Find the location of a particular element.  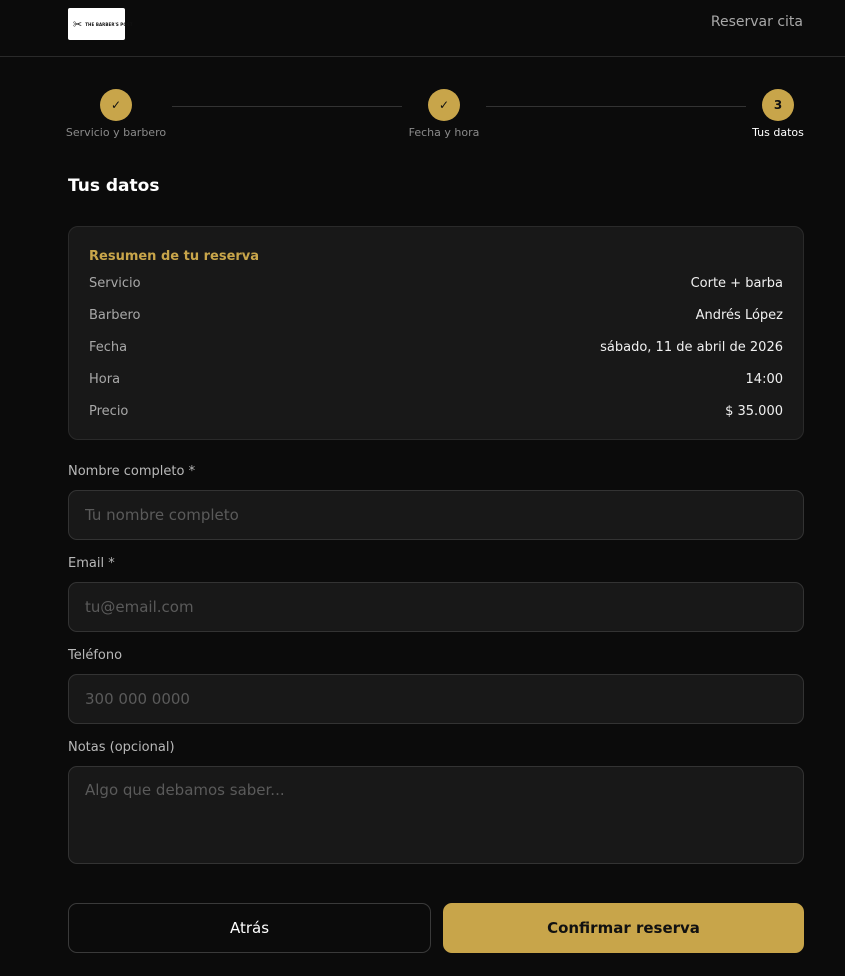

summary-label: Precio is located at coordinates (109, 411).